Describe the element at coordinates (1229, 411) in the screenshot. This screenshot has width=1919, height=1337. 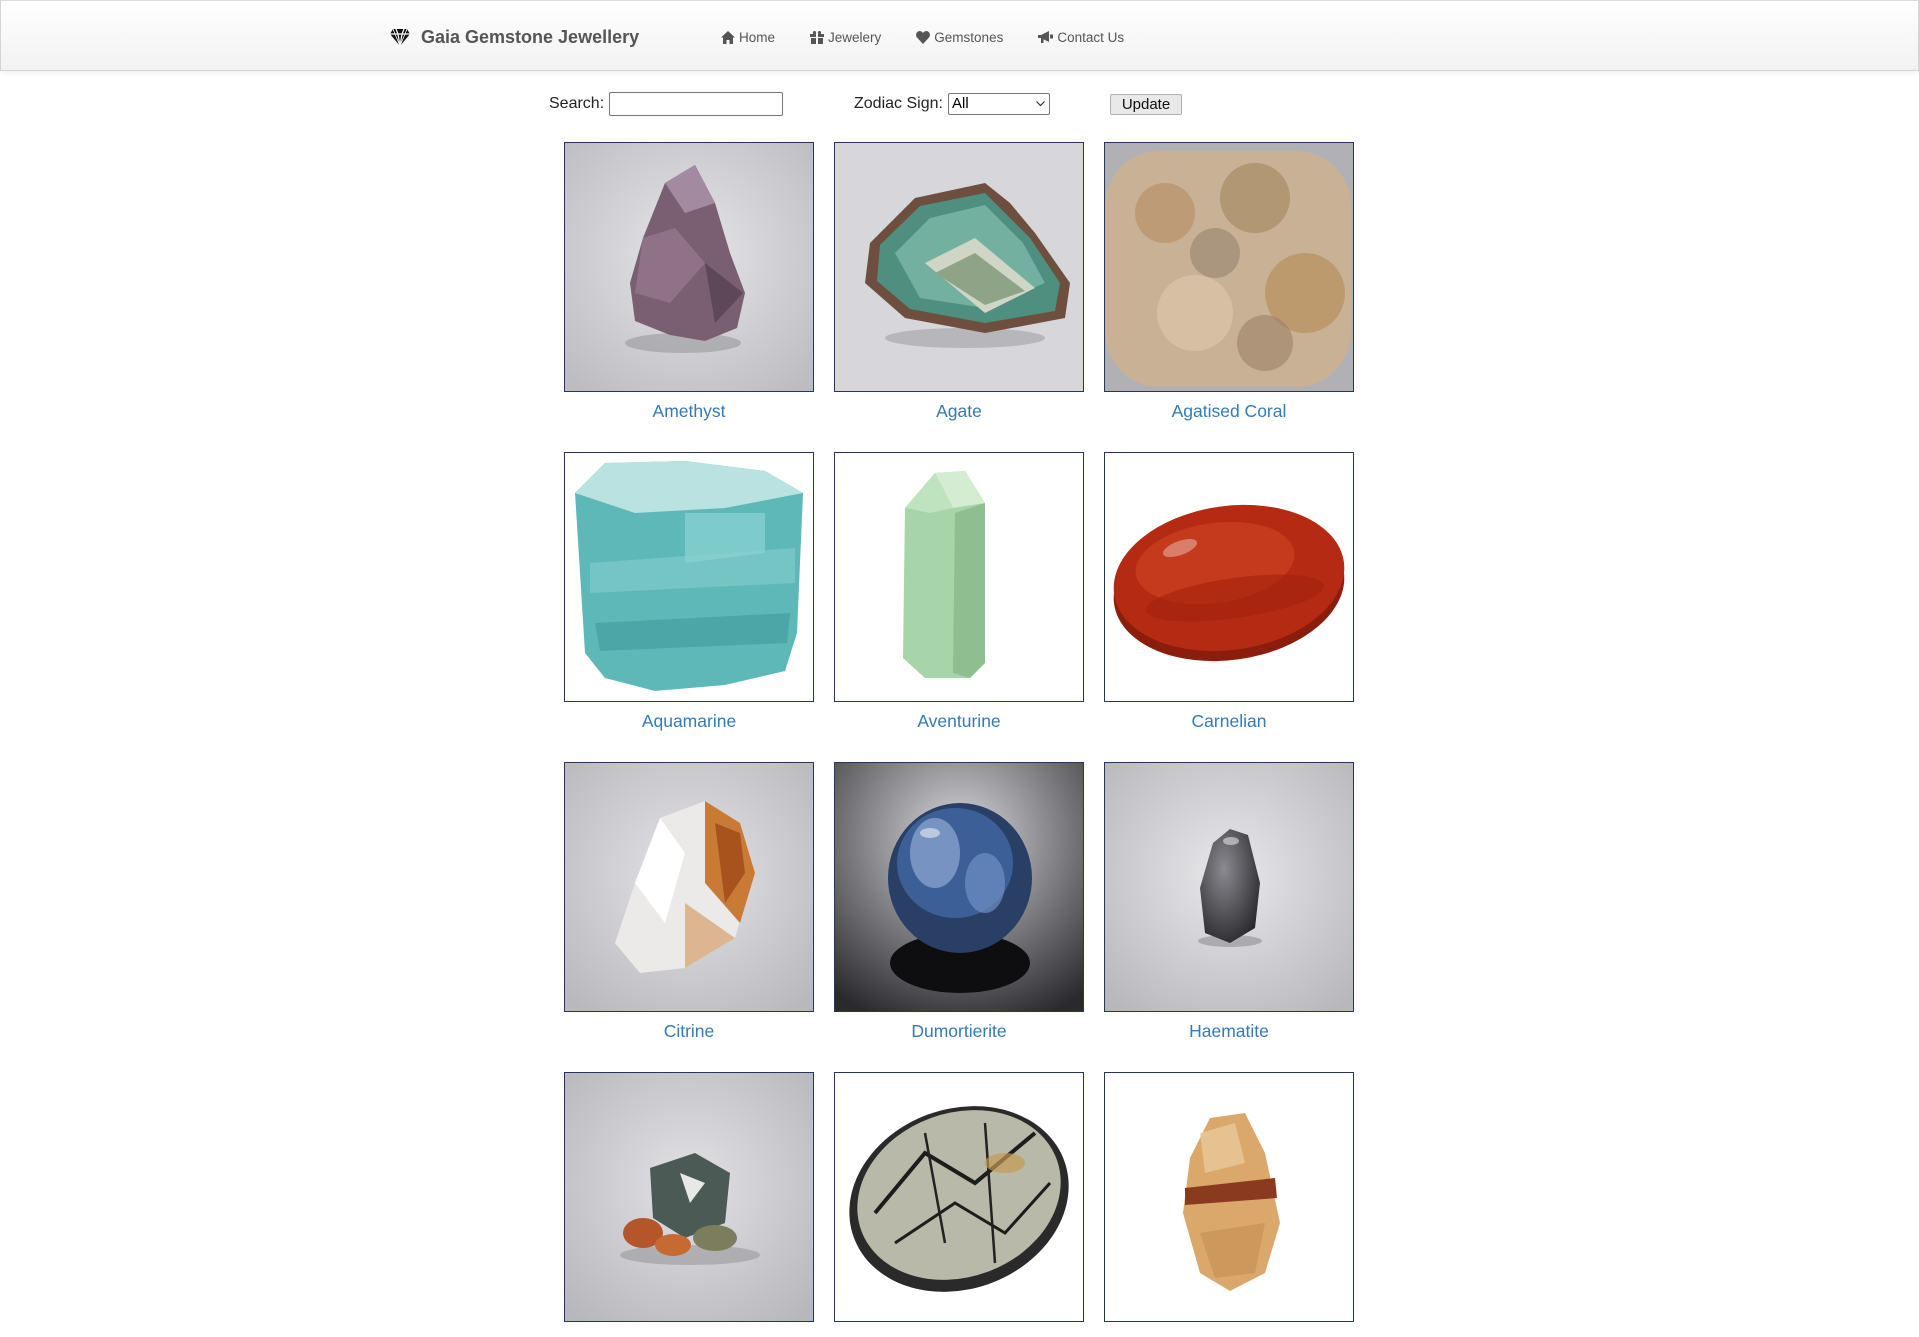
I see `gem-name-agatised-coral: Agatised Coral` at that location.